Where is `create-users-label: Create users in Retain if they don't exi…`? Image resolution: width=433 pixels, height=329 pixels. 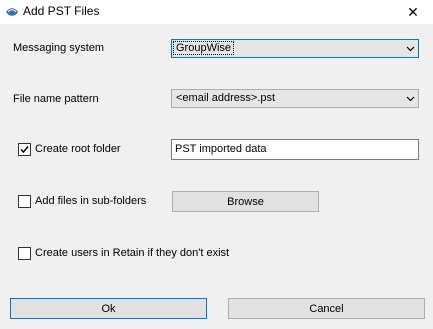 create-users-label: Create users in Retain if they don't exi… is located at coordinates (132, 253).